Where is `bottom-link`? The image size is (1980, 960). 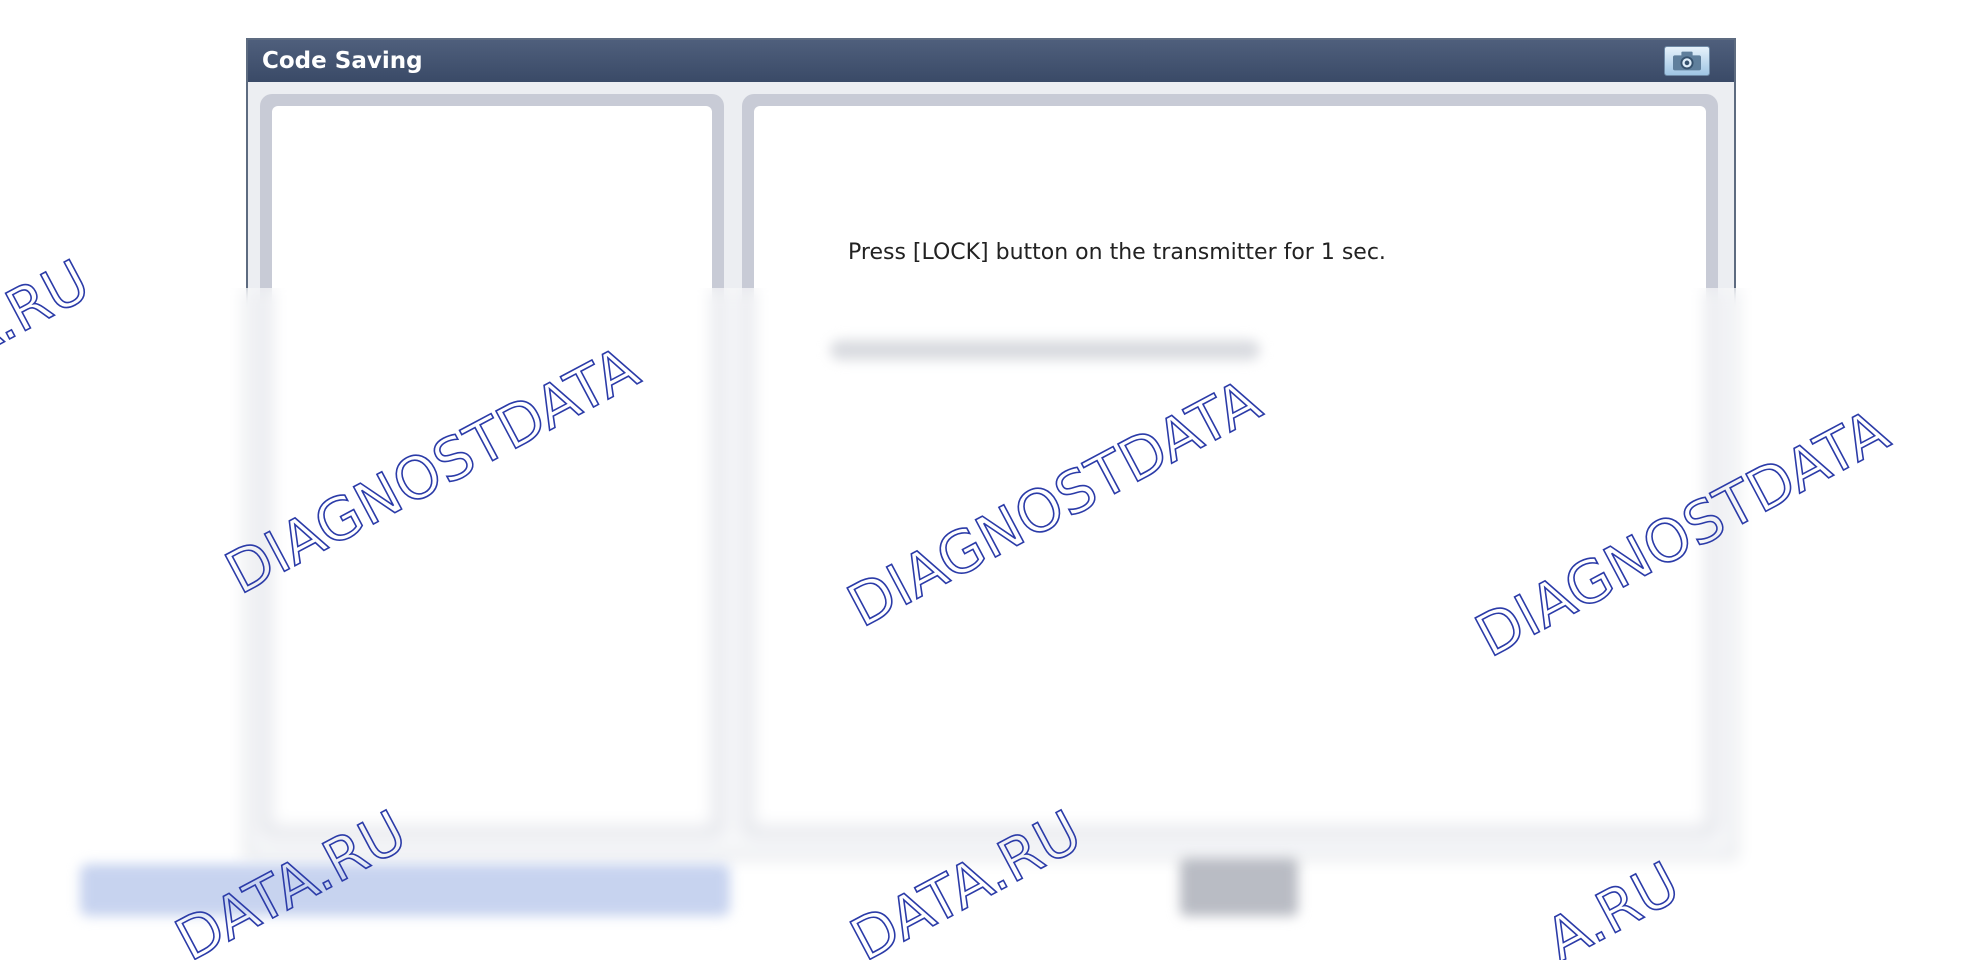
bottom-link is located at coordinates (405, 890).